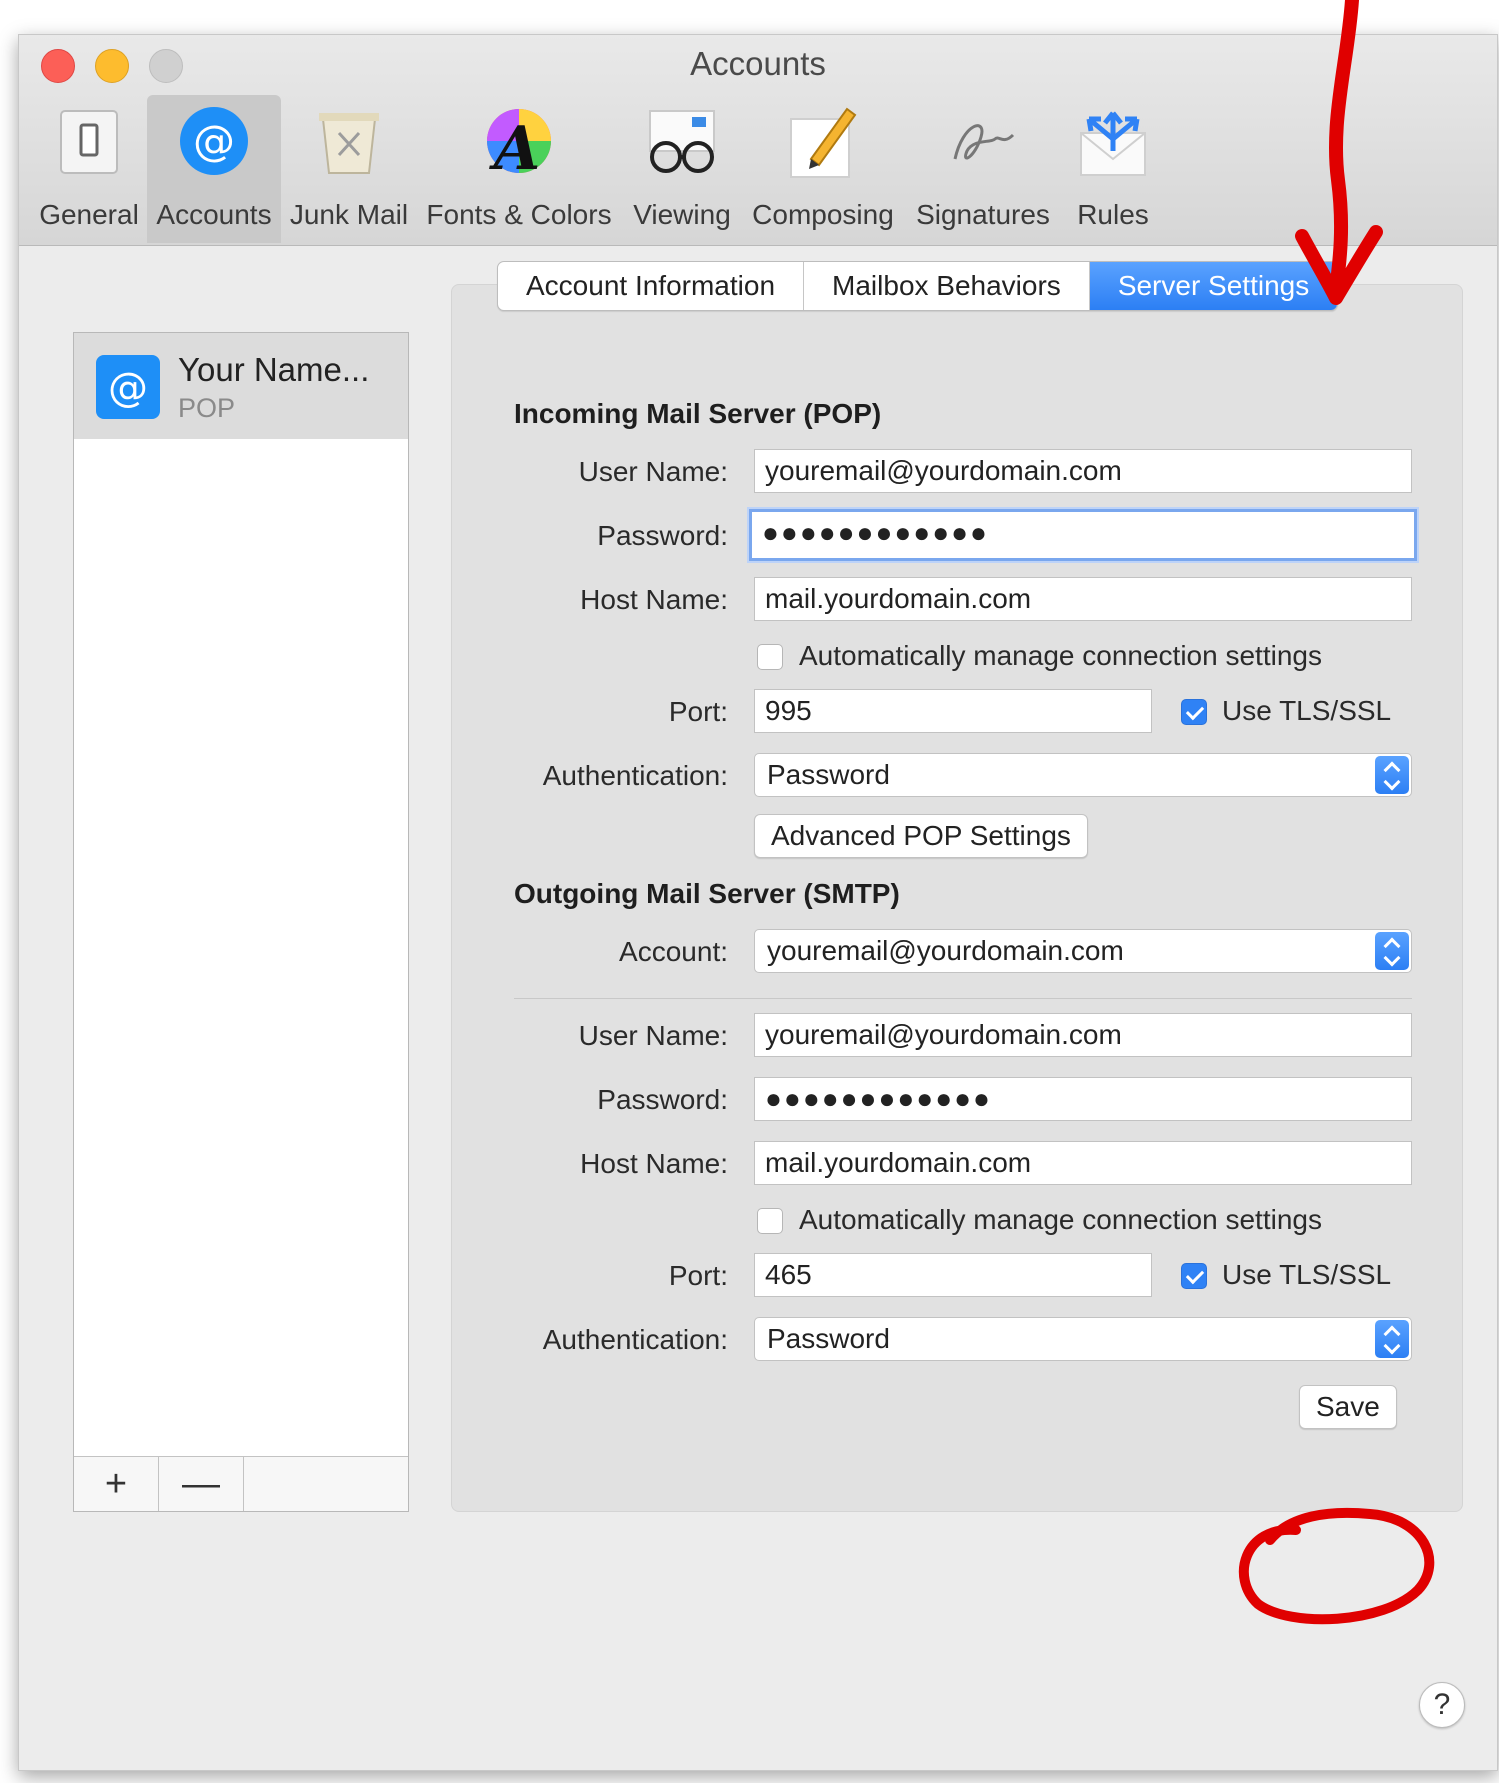 Image resolution: width=1499 pixels, height=1783 pixels. I want to click on outgoing-user-label: User Name:, so click(653, 1035).